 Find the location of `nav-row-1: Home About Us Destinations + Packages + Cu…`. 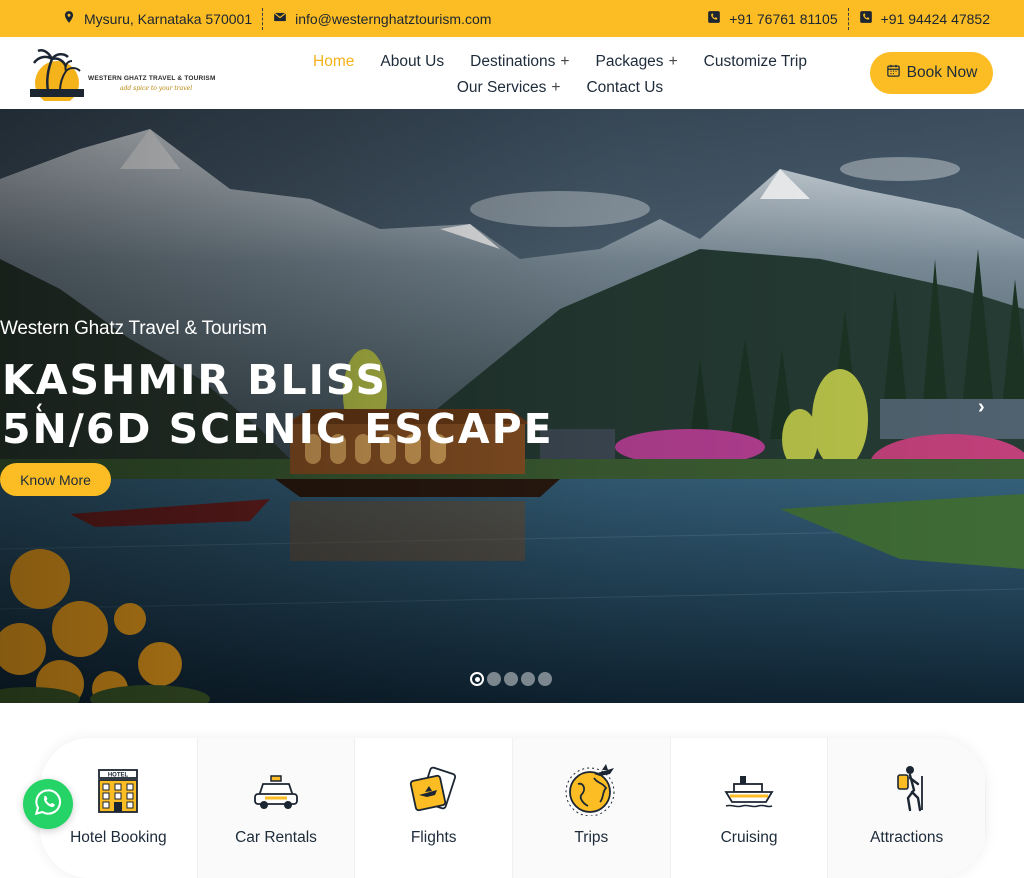

nav-row-1: Home About Us Destinations + Packages + Cu… is located at coordinates (560, 62).